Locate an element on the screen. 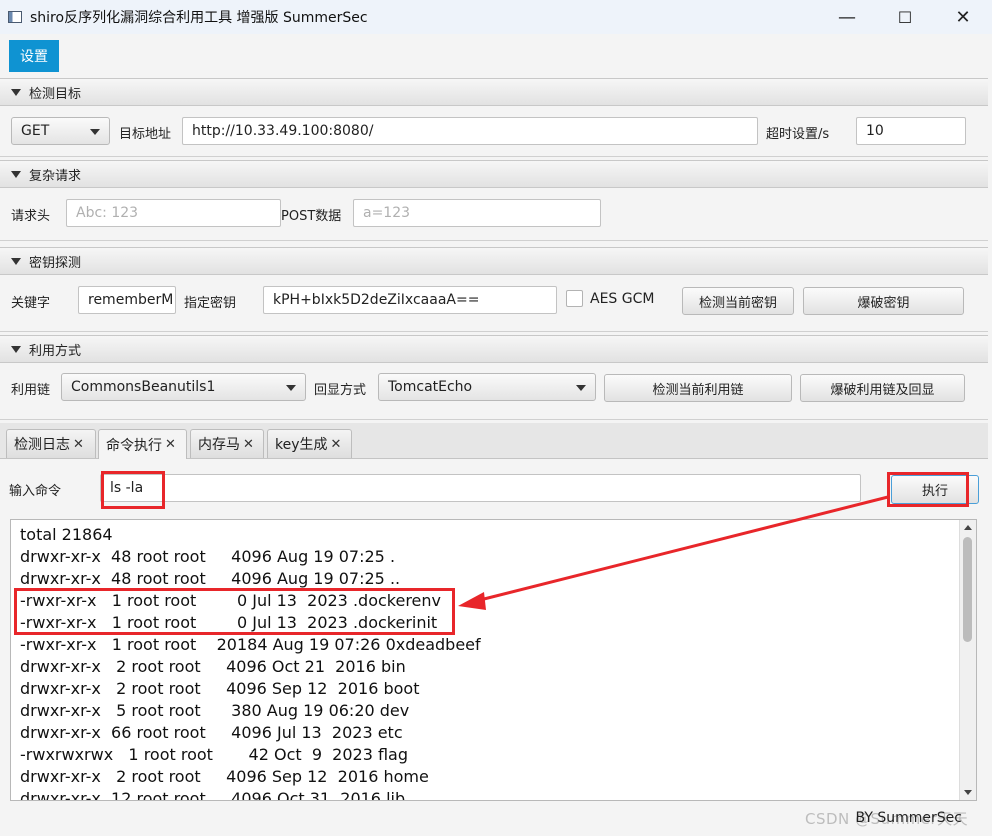 Image resolution: width=992 pixels, height=836 pixels. section-header-key: 密钥探测 is located at coordinates (494, 261).